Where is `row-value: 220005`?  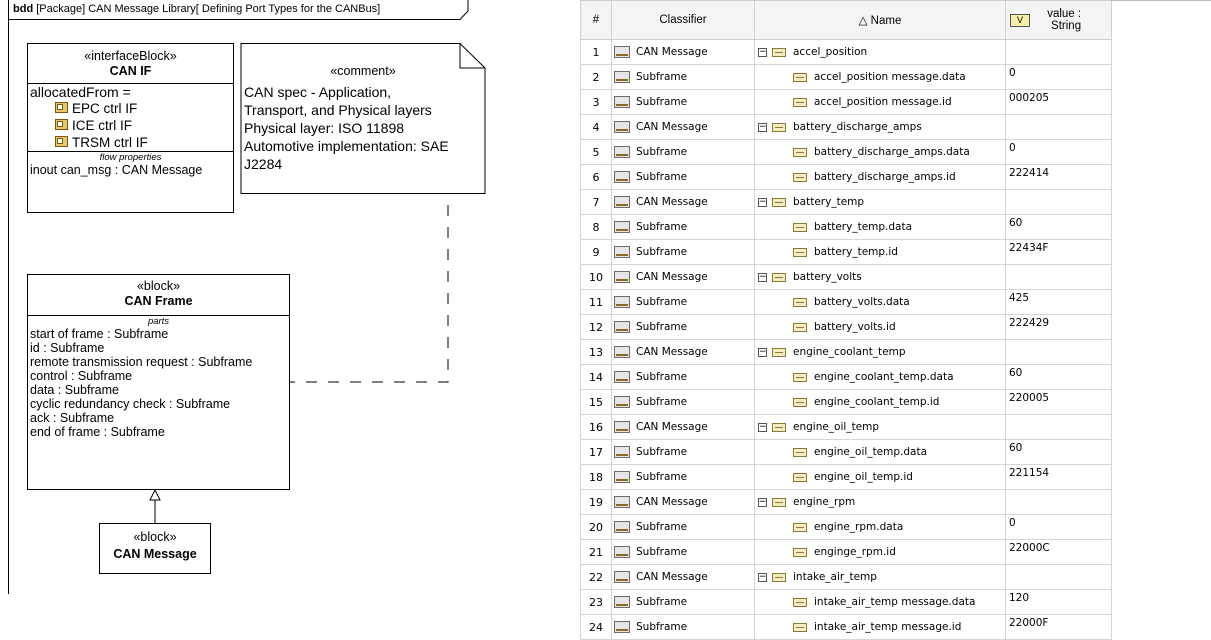 row-value: 220005 is located at coordinates (1058, 402).